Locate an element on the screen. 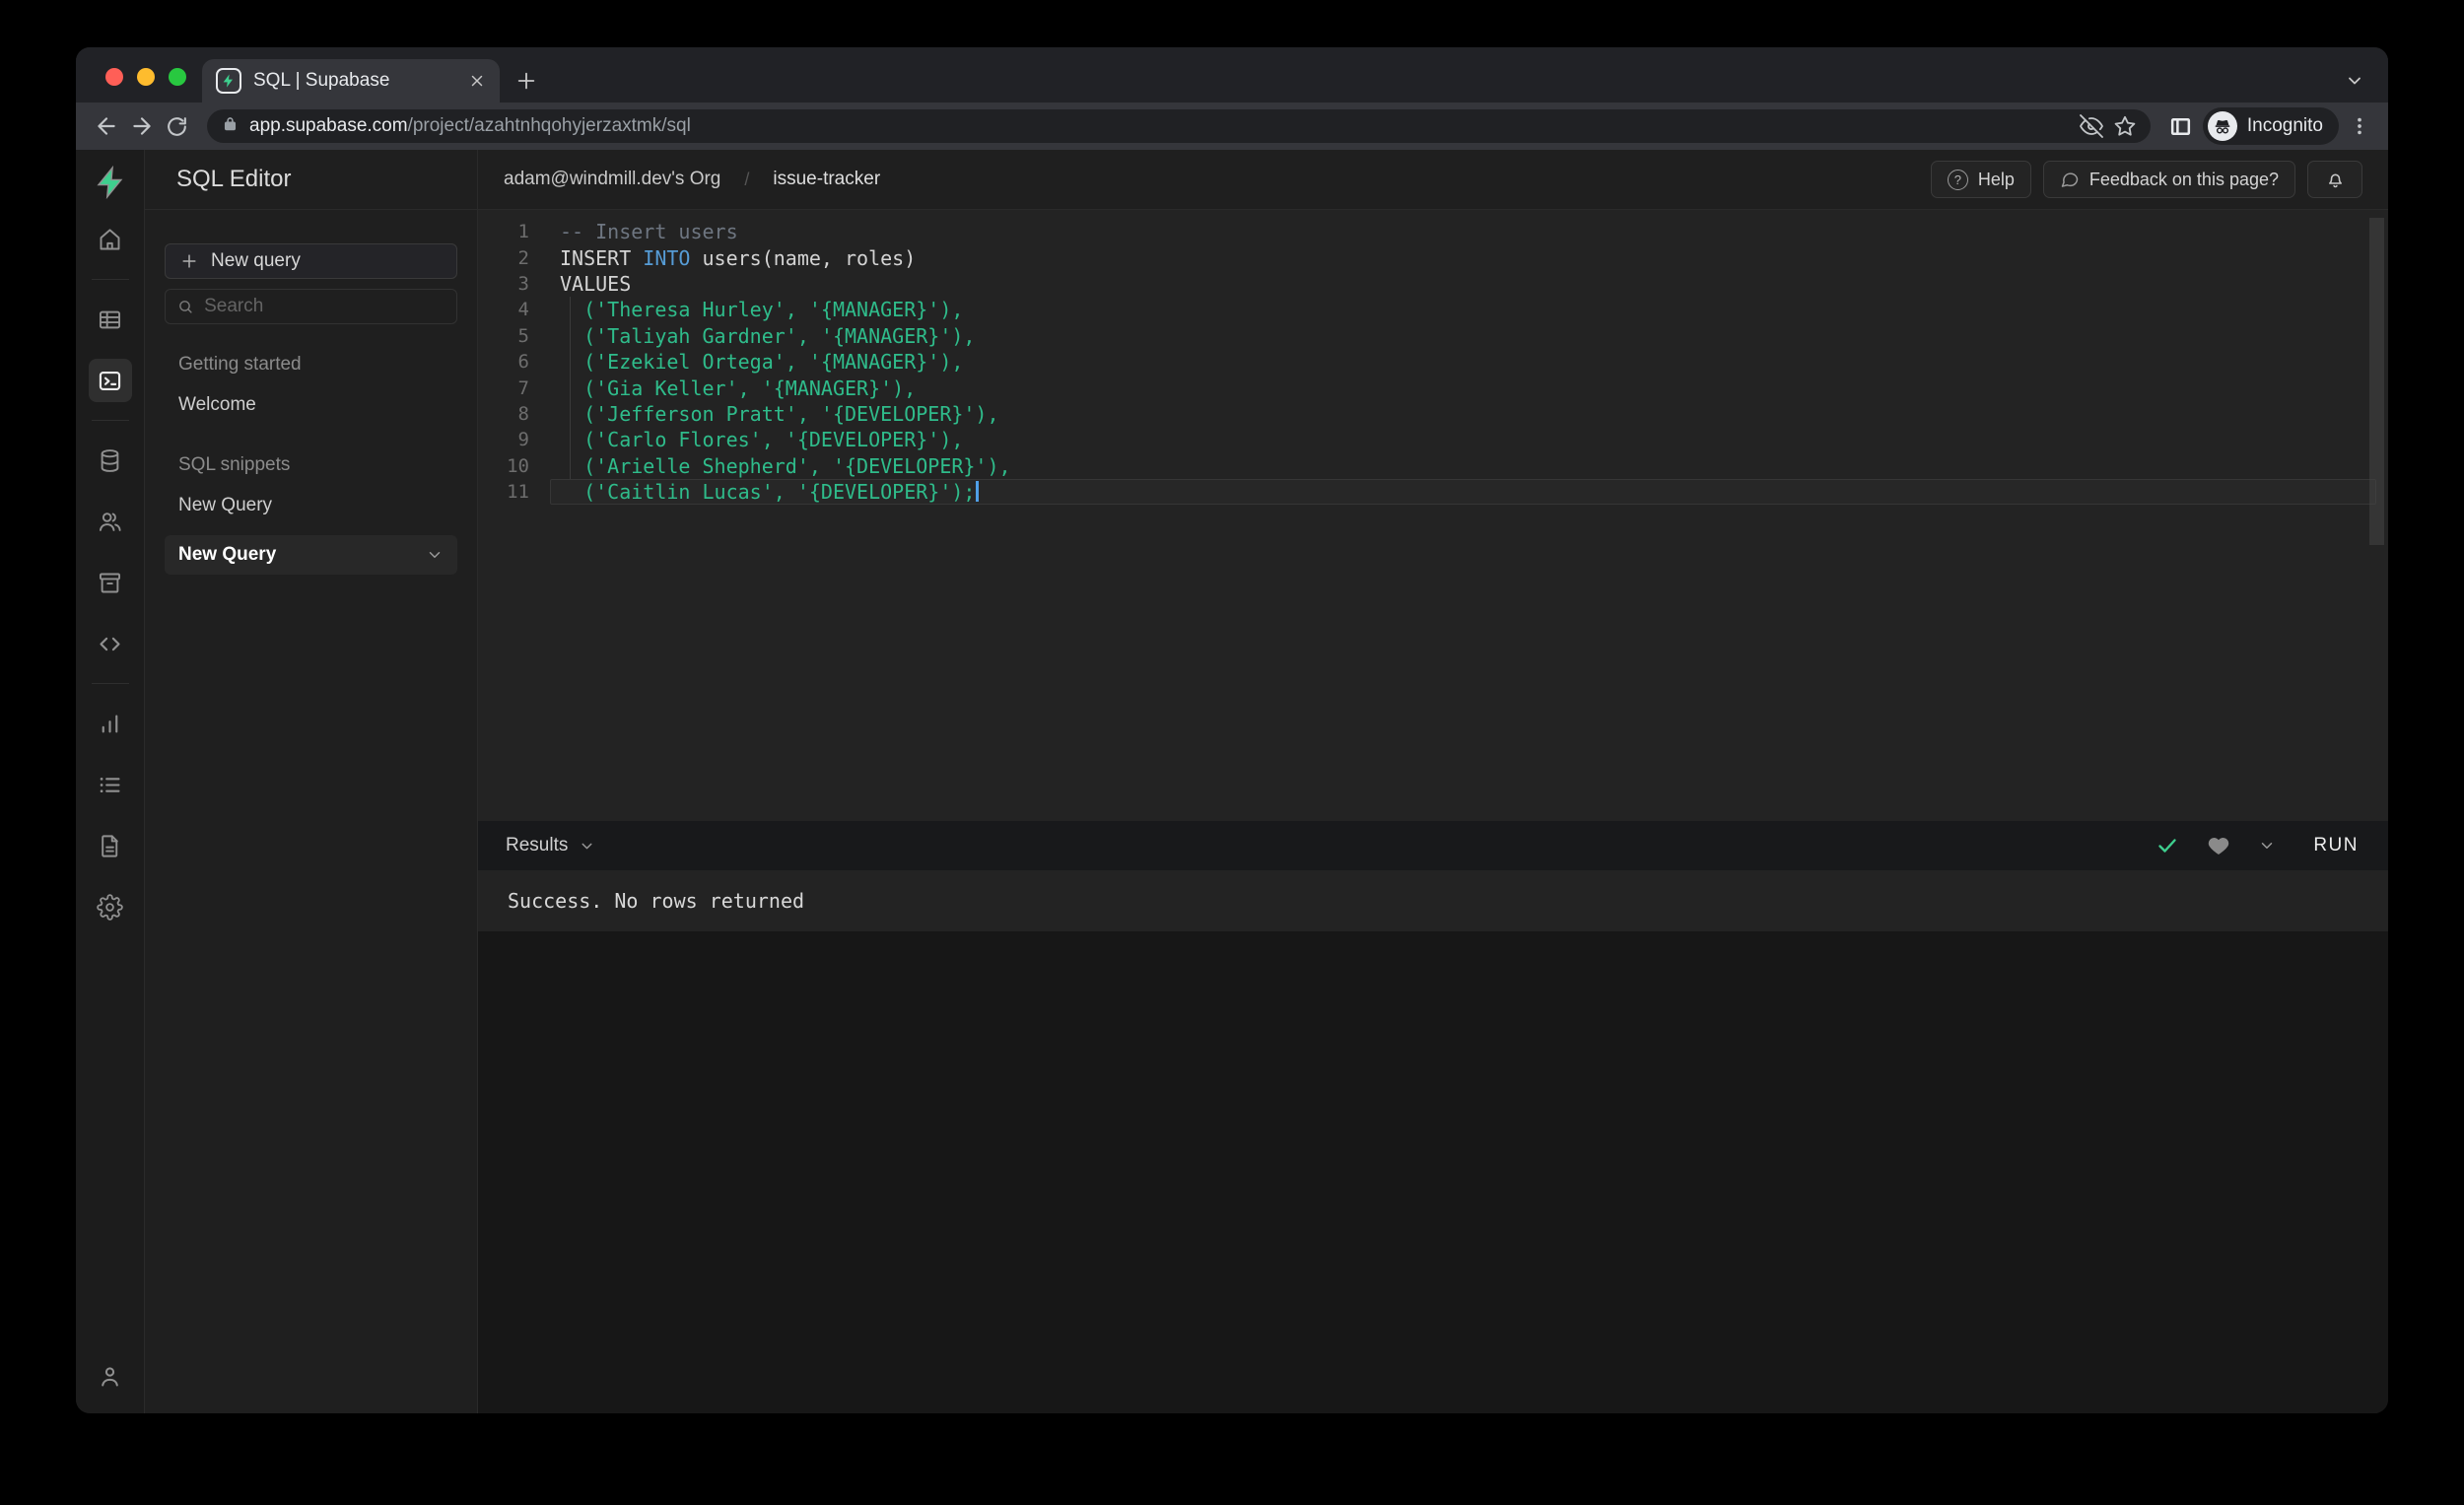  auth-users-icon is located at coordinates (110, 521).